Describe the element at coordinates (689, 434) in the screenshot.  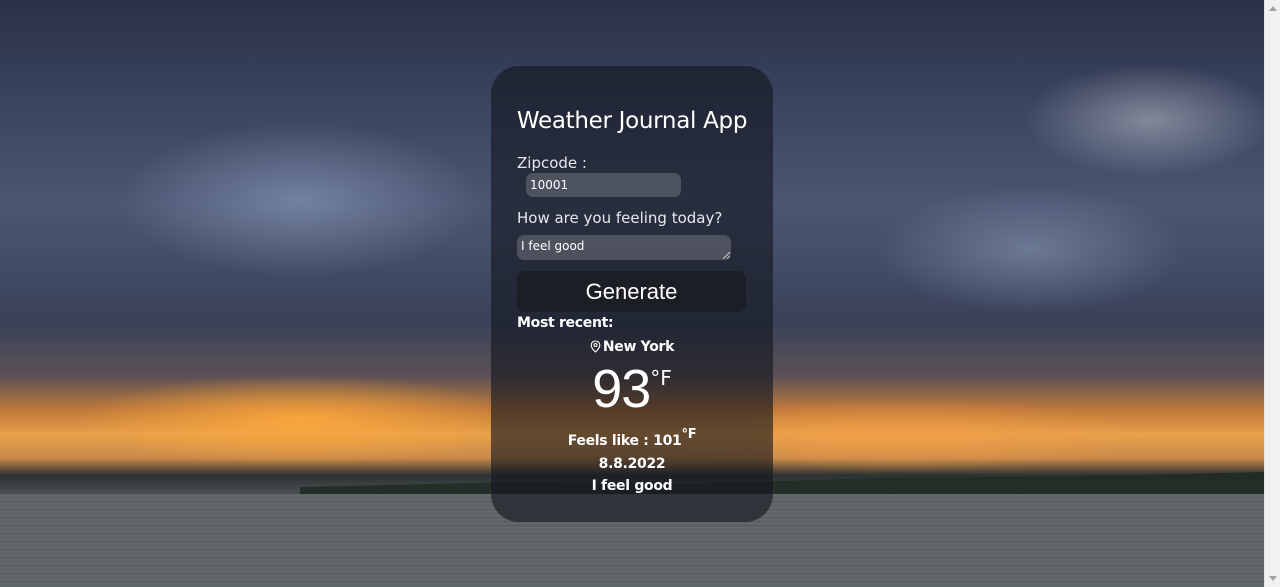
I see `feels-like-unit: °F` at that location.